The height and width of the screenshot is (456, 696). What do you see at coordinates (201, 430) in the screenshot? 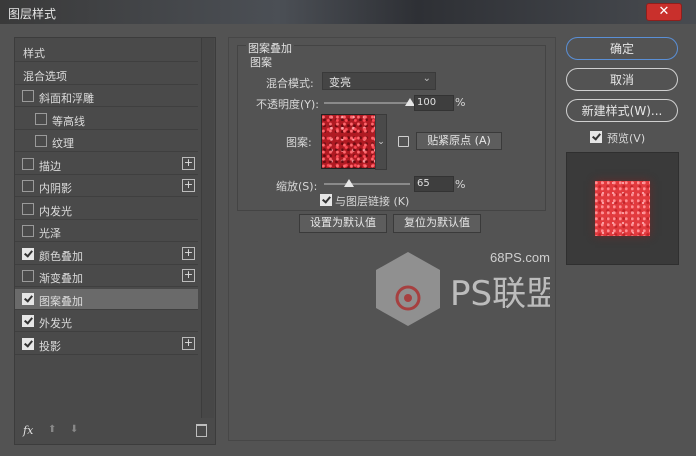
I see `delete-effect-icon` at bounding box center [201, 430].